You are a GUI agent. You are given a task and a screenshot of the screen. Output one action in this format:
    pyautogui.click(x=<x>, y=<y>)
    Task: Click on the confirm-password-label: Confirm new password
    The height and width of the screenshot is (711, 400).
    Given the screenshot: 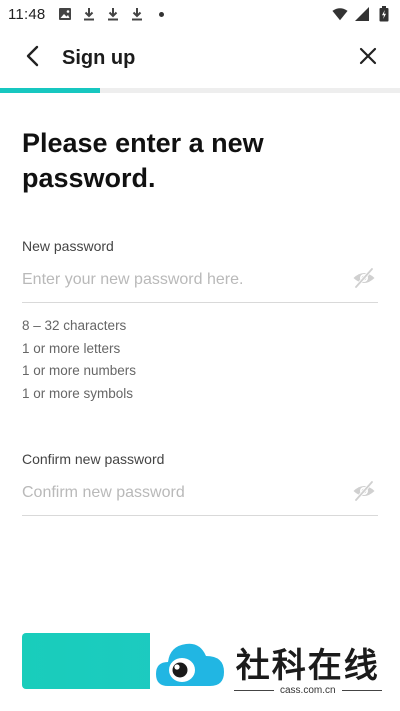 What is the action you would take?
    pyautogui.click(x=93, y=459)
    